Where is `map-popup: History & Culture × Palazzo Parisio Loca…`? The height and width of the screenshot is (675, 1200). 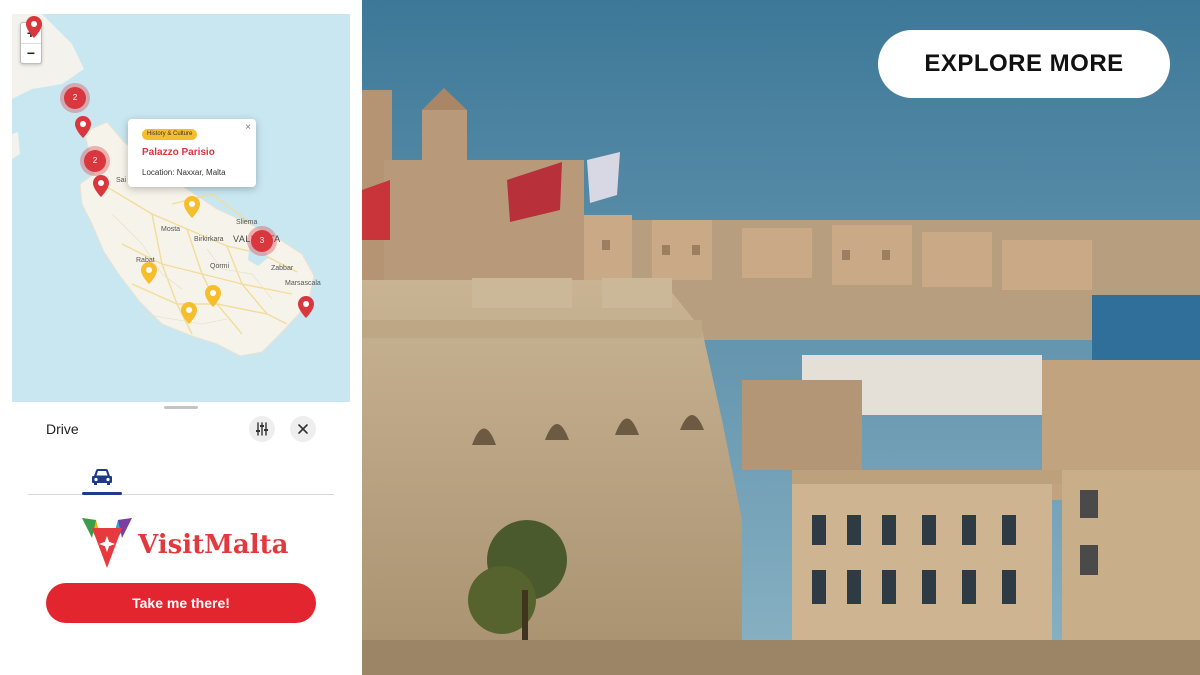
map-popup: History & Culture × Palazzo Parisio Loca… is located at coordinates (192, 153).